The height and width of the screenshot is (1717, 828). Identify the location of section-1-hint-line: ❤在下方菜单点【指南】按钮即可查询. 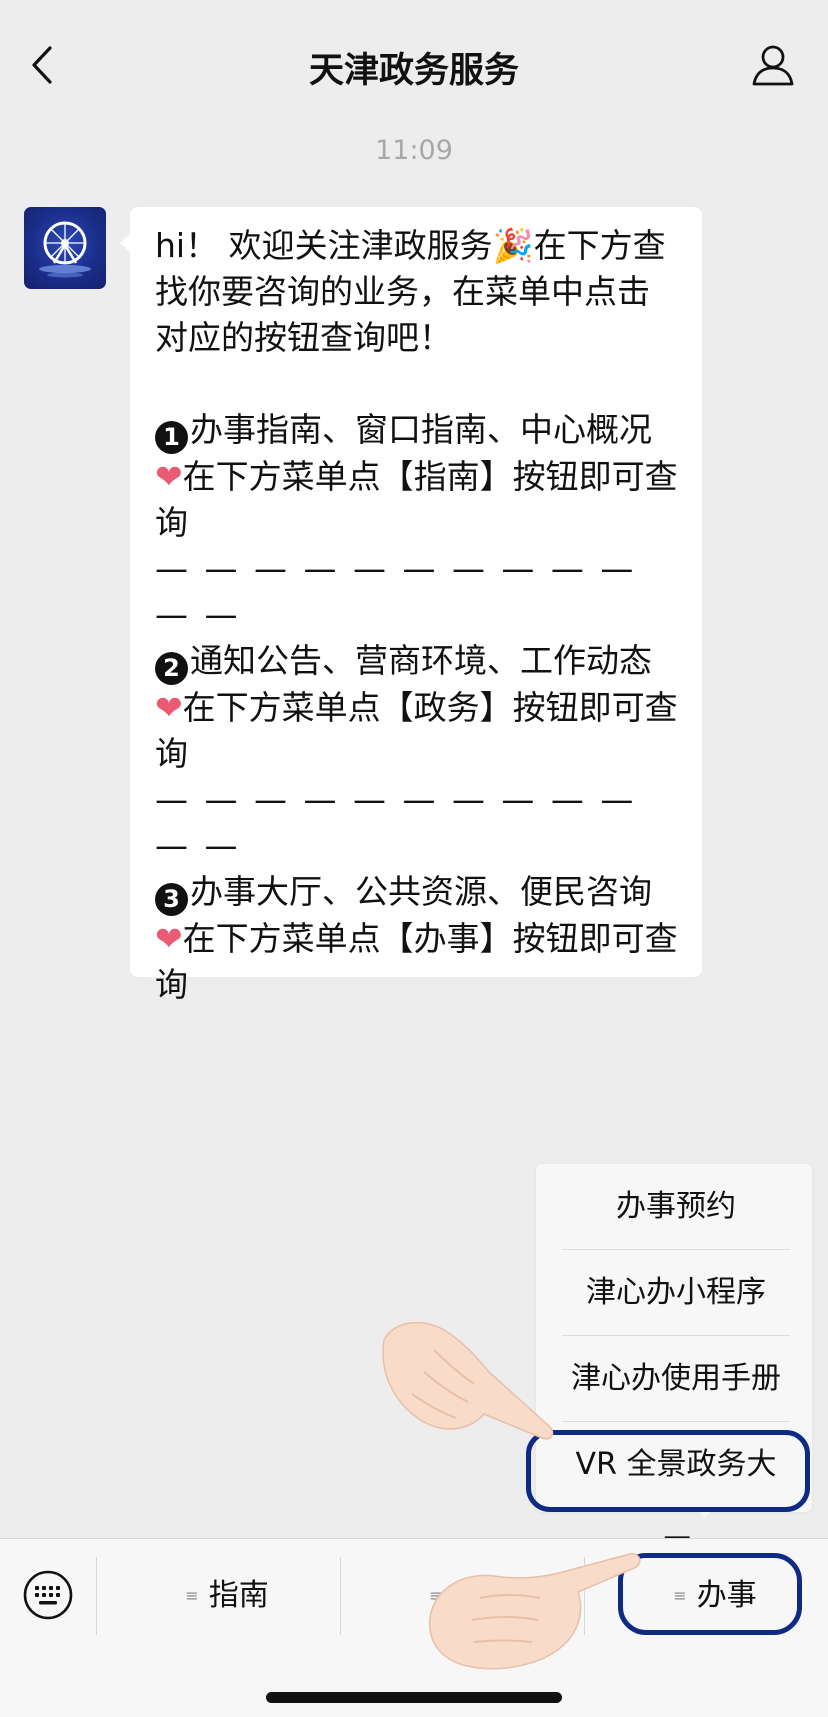
(418, 500).